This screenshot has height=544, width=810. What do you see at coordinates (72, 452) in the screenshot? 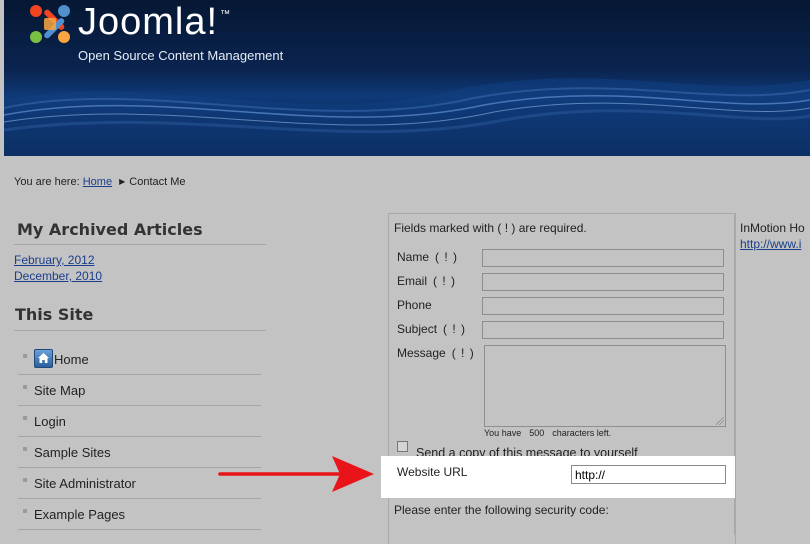
I see `menu-item-label: Sample Sites` at bounding box center [72, 452].